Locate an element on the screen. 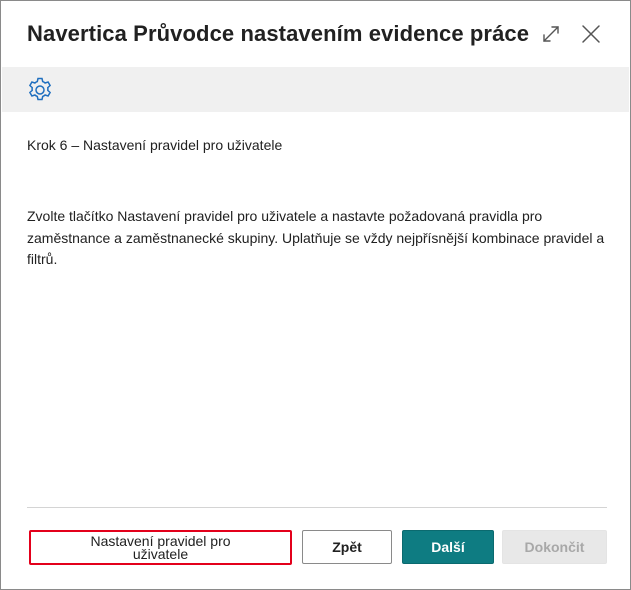 This screenshot has width=631, height=590. title-actions is located at coordinates (571, 34).